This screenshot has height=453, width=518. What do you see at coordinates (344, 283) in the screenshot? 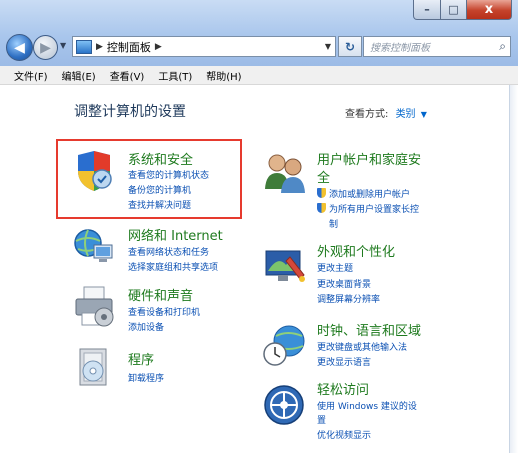
I see `link-change-desktop-background: 更改桌面背景` at bounding box center [344, 283].